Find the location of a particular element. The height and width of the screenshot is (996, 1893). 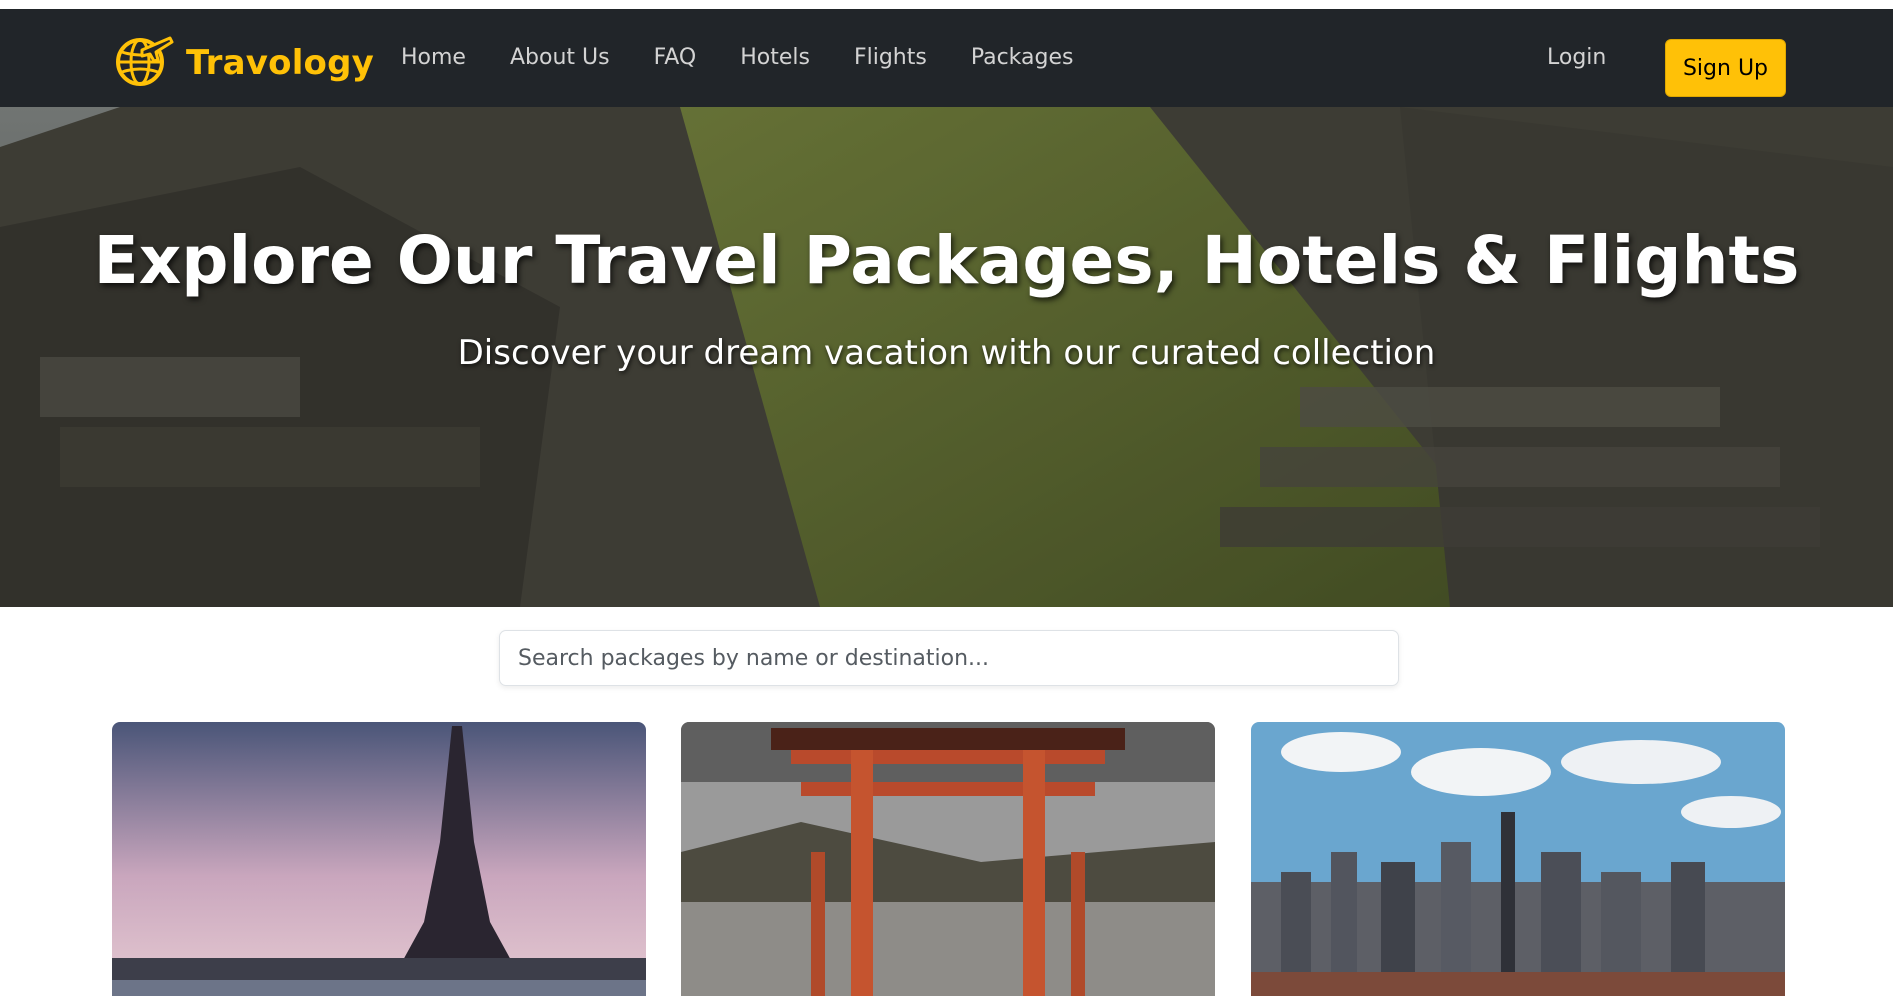

eiffel-tower-image is located at coordinates (379, 859).